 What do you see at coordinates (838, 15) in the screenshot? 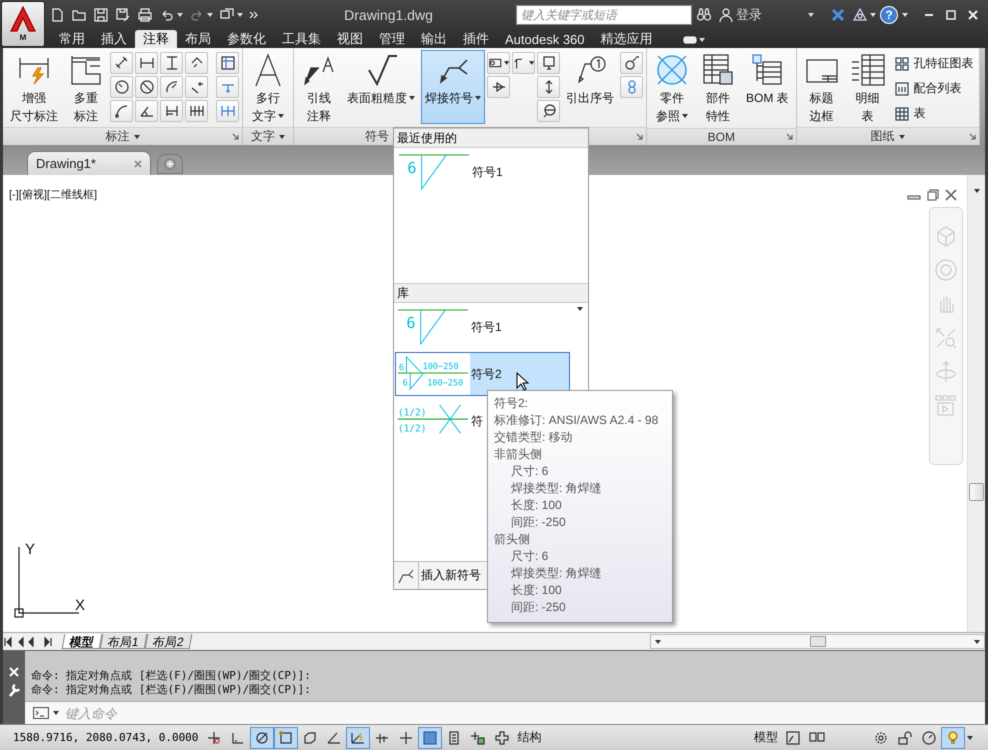
I see `x-logo-icon` at bounding box center [838, 15].